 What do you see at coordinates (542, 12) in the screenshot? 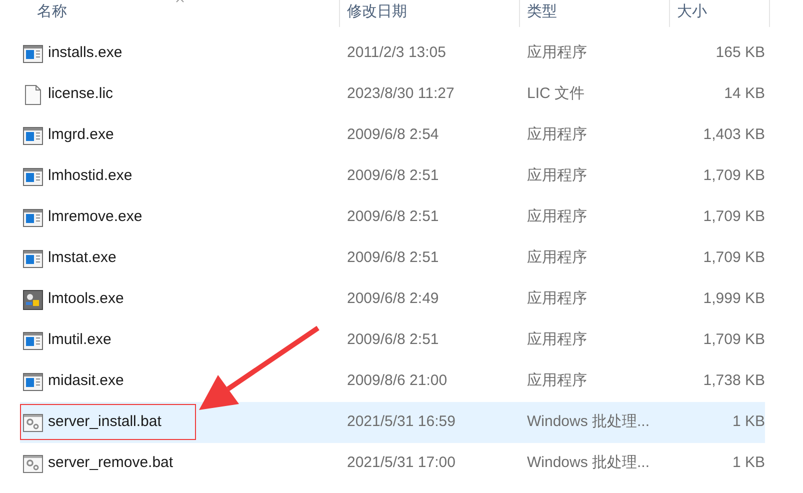
I see `column-label: 类型` at bounding box center [542, 12].